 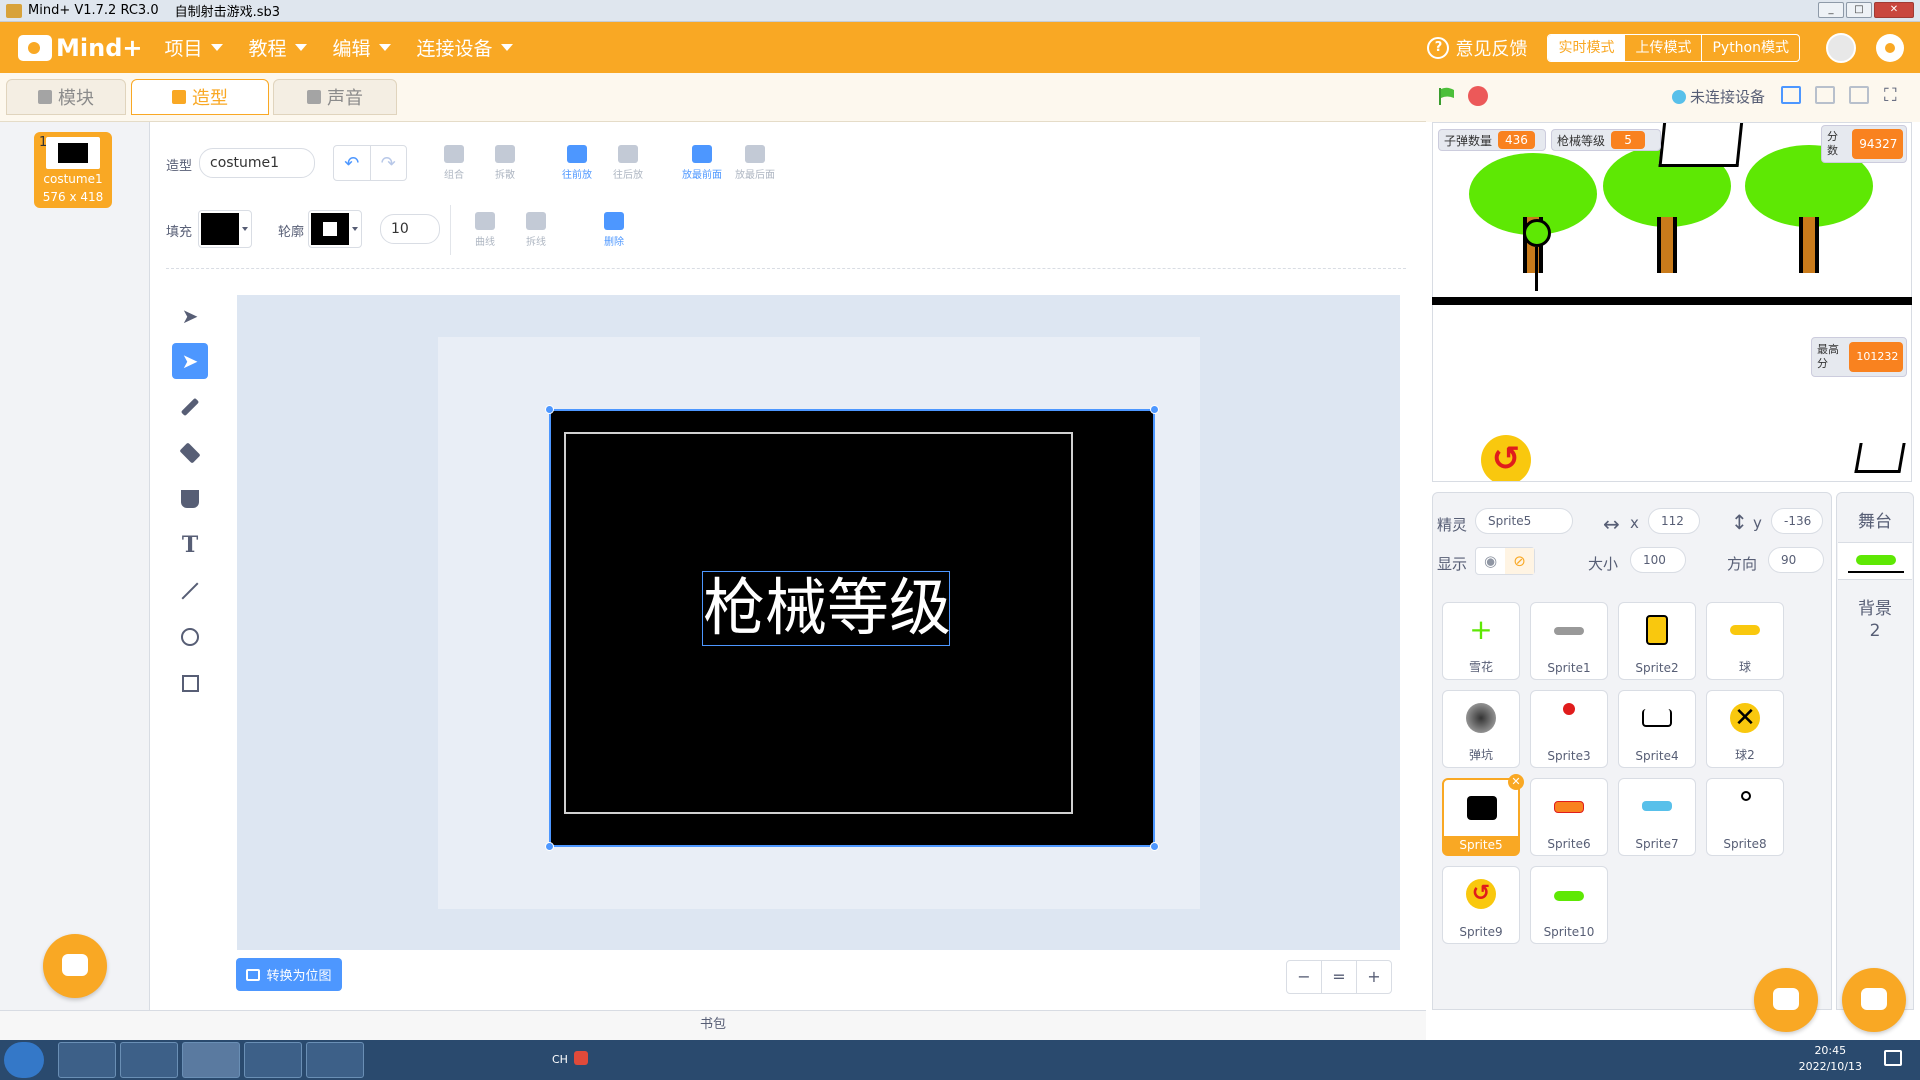 I want to click on outline-width-input: 10, so click(x=410, y=229).